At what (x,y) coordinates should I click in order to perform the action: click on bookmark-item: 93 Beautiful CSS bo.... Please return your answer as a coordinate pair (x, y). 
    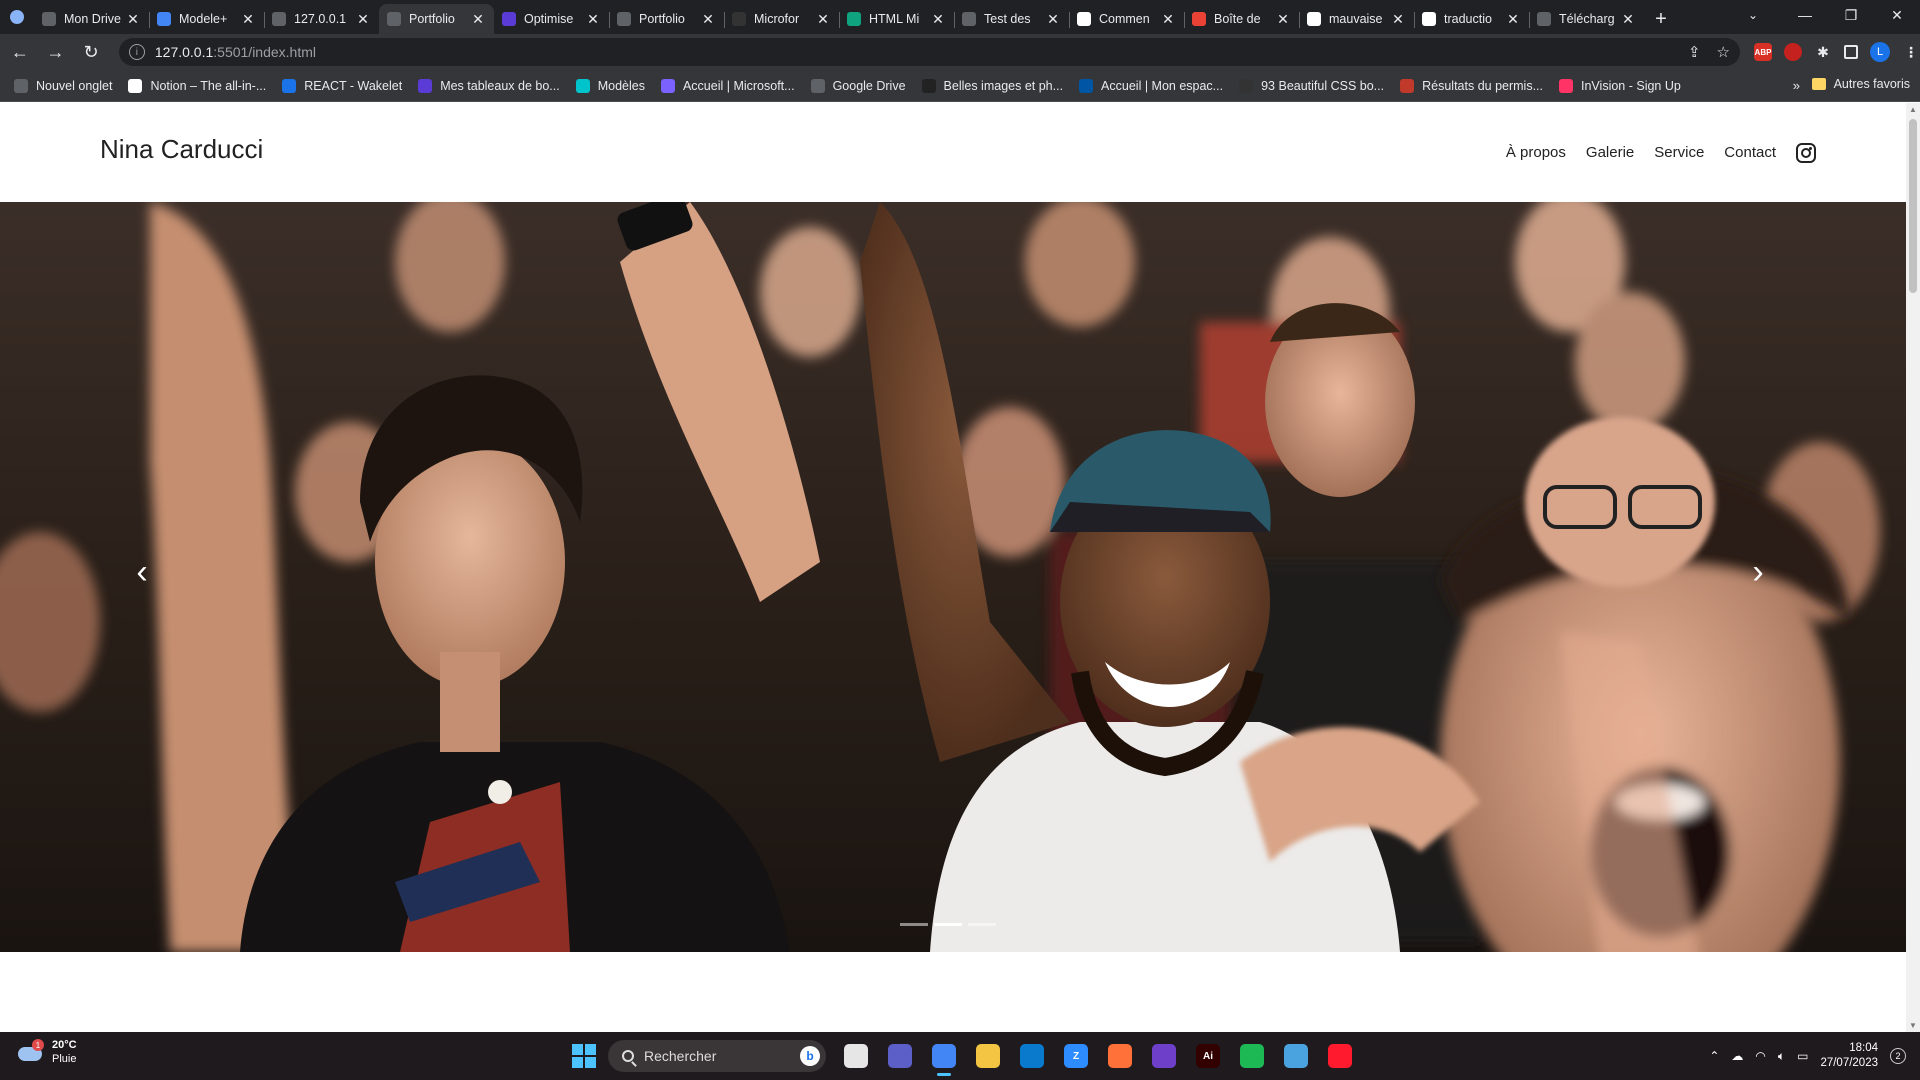
    Looking at the image, I should click on (1311, 85).